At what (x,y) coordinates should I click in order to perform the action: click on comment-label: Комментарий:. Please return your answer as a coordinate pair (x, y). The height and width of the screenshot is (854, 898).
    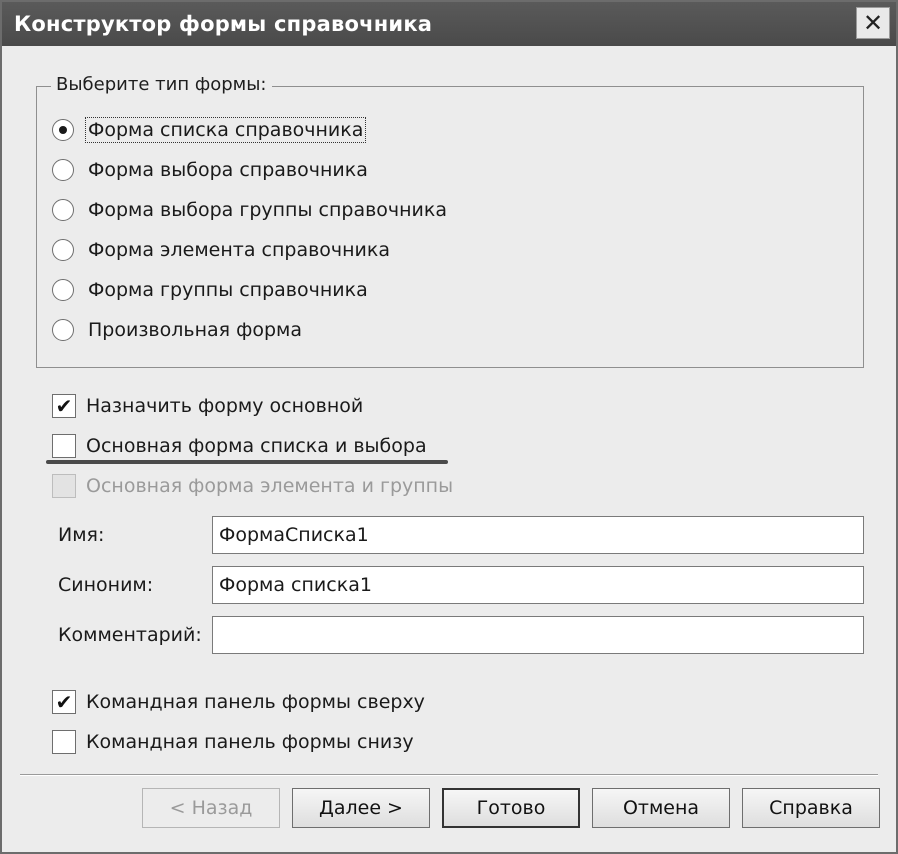
    Looking at the image, I should click on (130, 635).